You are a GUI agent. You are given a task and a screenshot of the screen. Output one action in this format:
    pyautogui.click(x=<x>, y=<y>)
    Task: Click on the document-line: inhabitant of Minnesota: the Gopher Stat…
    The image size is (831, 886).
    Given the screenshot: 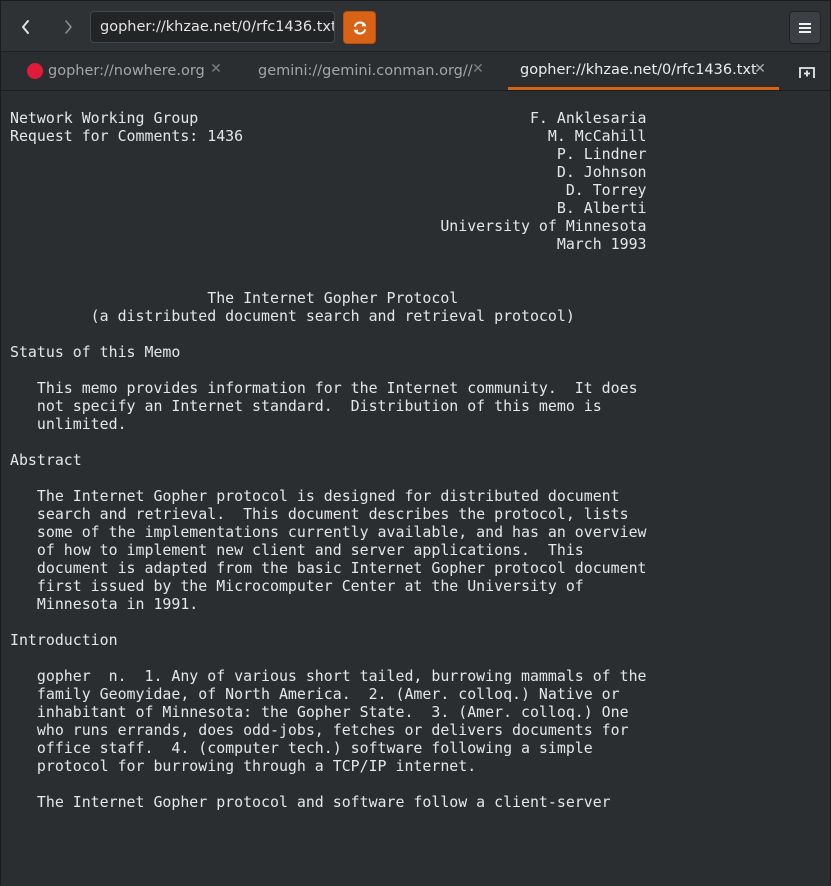 What is the action you would take?
    pyautogui.click(x=319, y=712)
    